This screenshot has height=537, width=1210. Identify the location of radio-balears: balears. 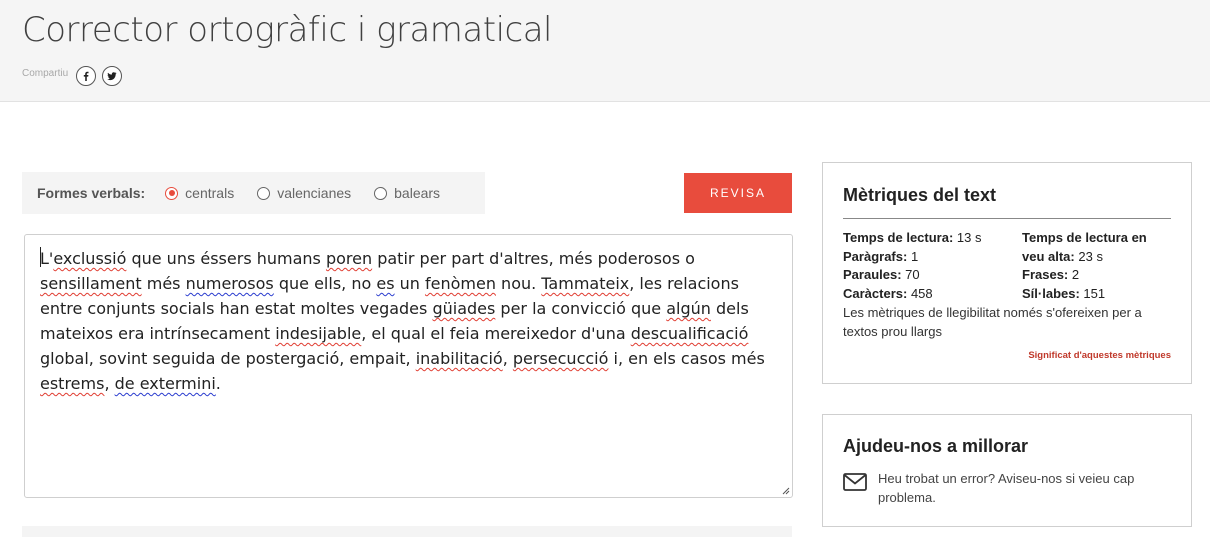
(407, 193).